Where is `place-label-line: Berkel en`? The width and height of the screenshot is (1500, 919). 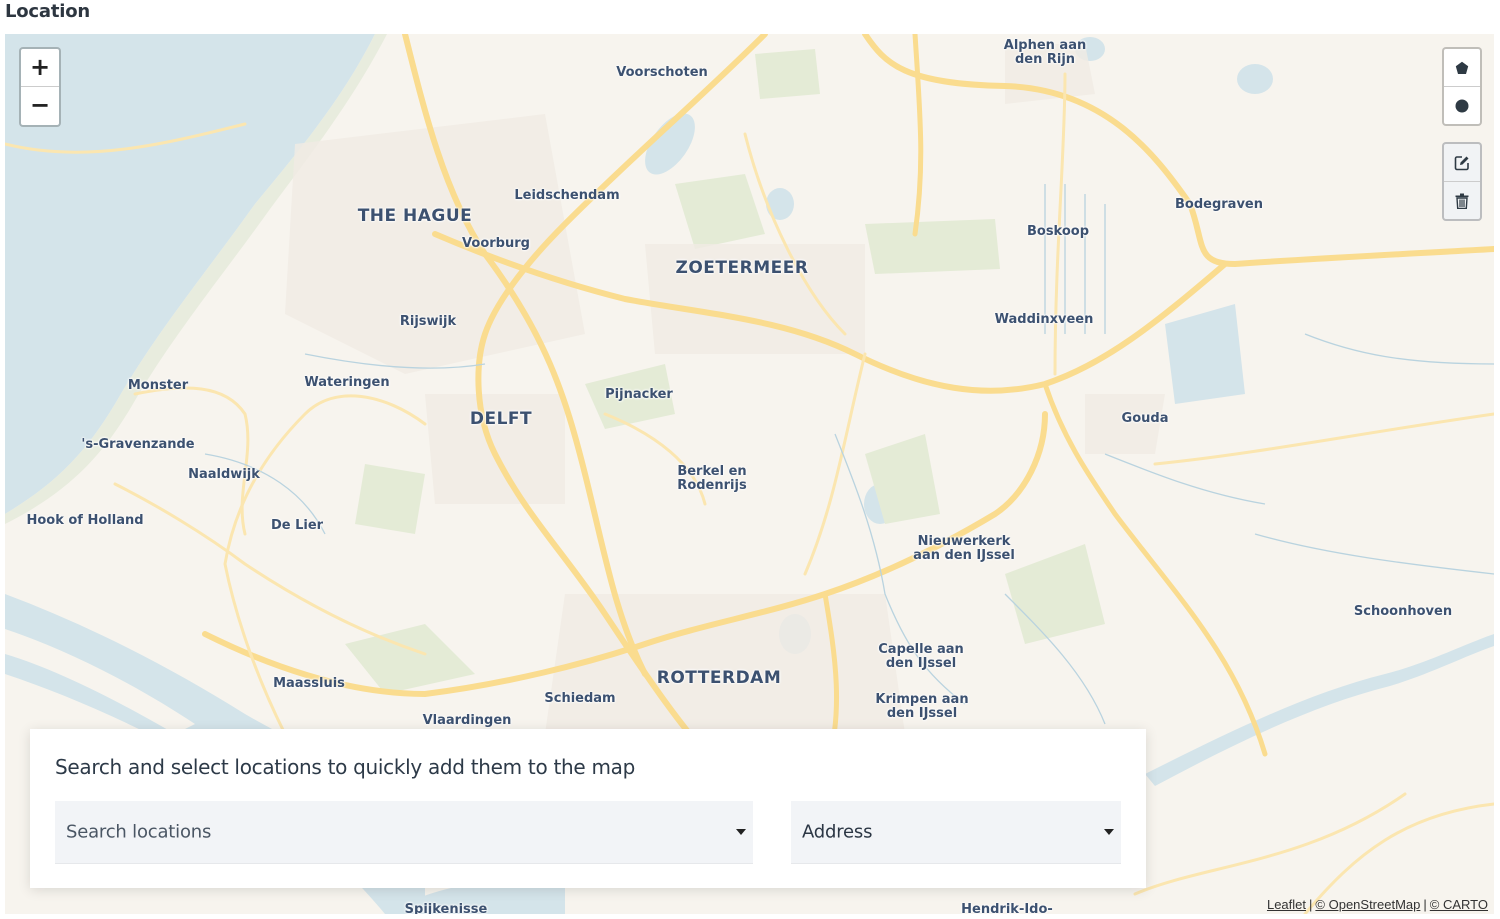 place-label-line: Berkel en is located at coordinates (712, 471).